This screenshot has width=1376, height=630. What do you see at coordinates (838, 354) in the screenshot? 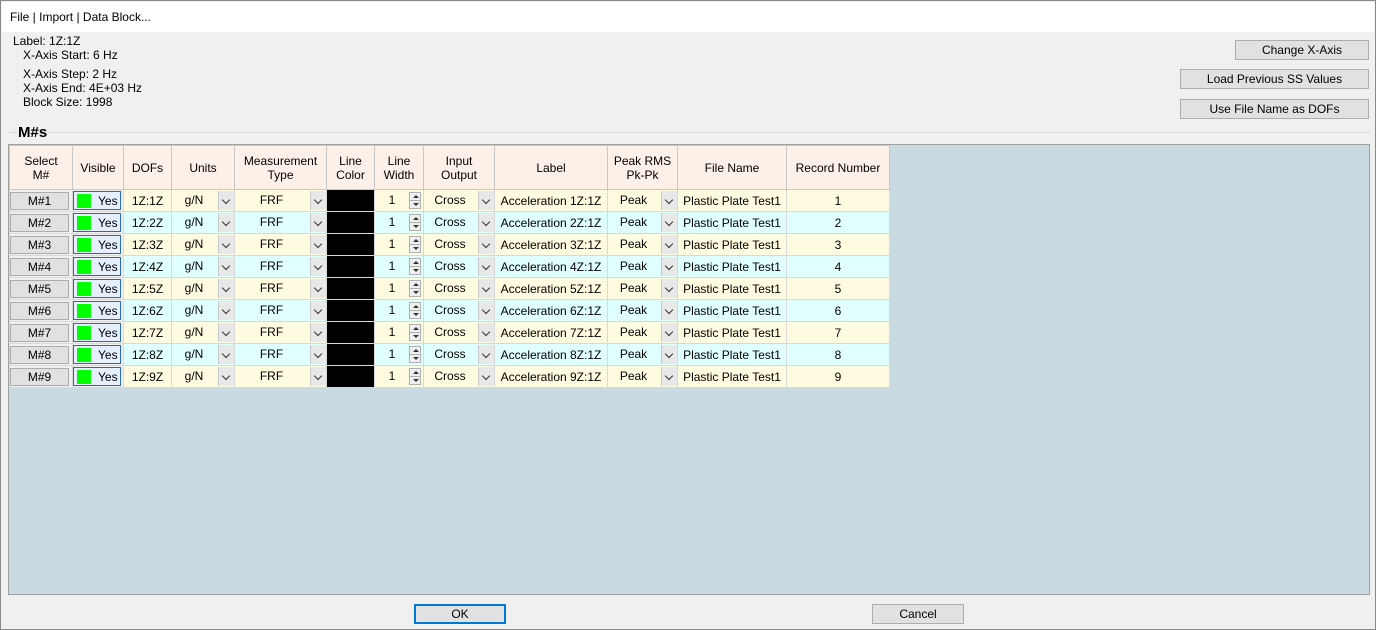
I see `record-number-cell: 8` at bounding box center [838, 354].